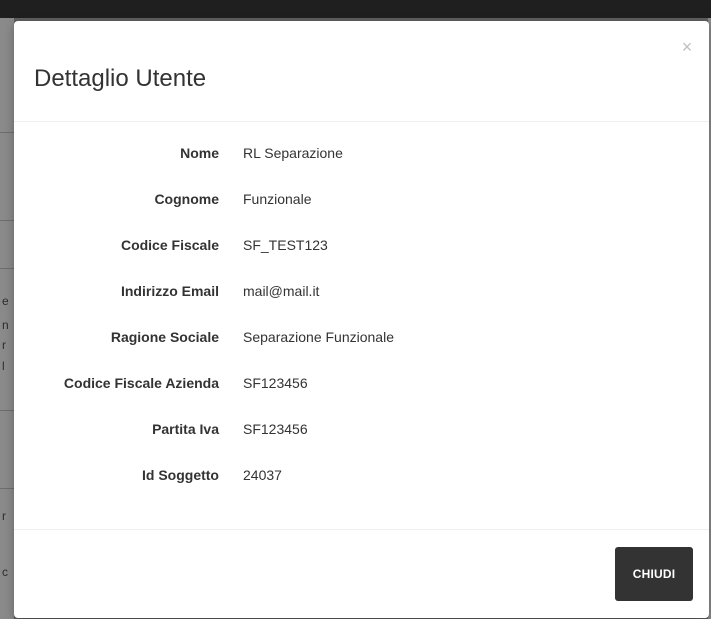 This screenshot has width=711, height=619. Describe the element at coordinates (277, 199) in the screenshot. I see `detail-value-cognome: Funzionale` at that location.